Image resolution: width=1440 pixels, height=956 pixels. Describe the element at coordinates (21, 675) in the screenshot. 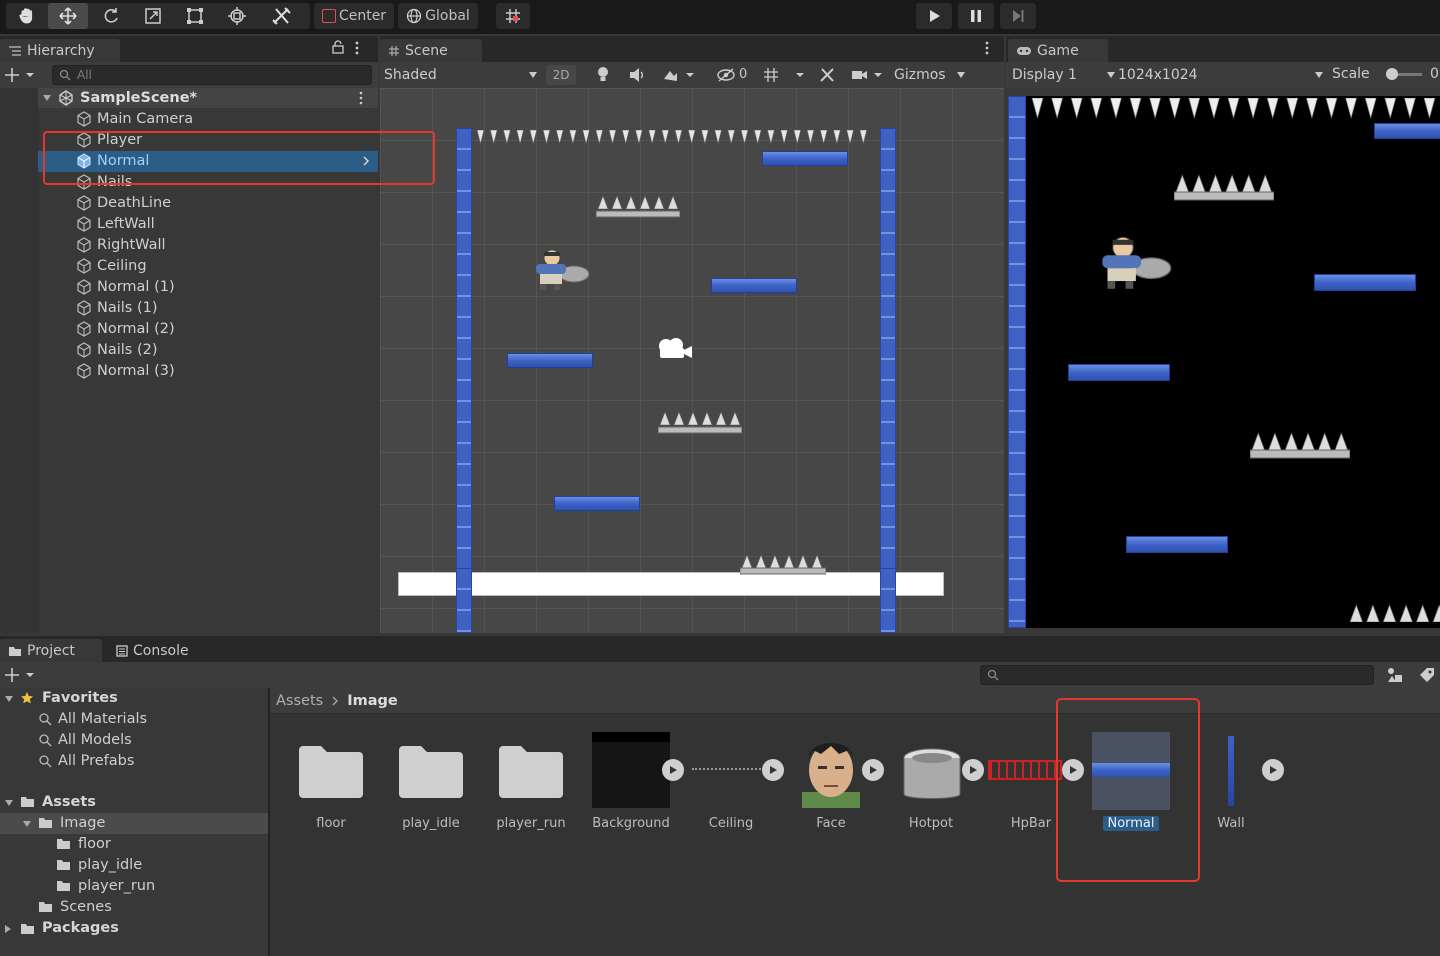

I see `create-asset-icon` at that location.